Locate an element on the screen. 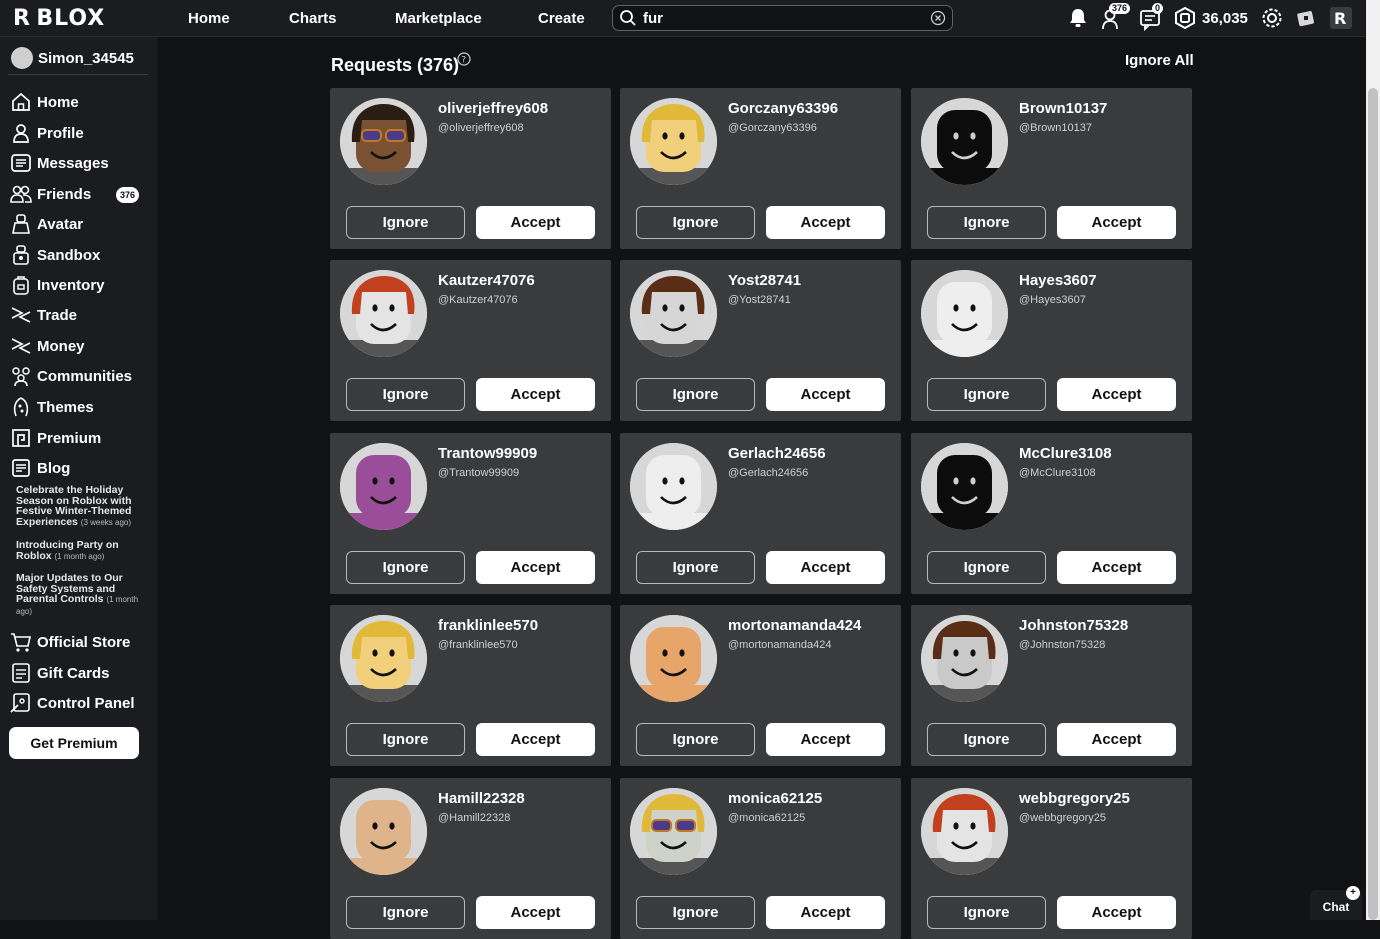 The height and width of the screenshot is (939, 1380). chat-plus-icon: + is located at coordinates (1353, 893).